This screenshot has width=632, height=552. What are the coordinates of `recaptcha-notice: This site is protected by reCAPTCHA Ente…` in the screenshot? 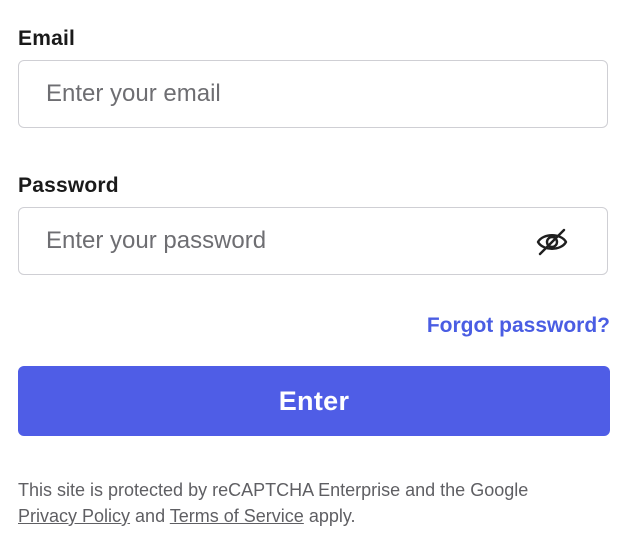 It's located at (318, 503).